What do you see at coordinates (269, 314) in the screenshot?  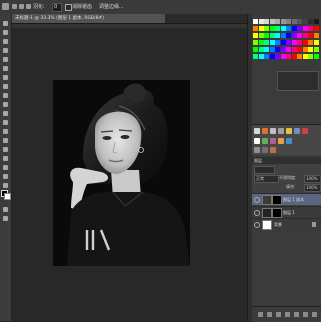 I see `layer-style-icon` at bounding box center [269, 314].